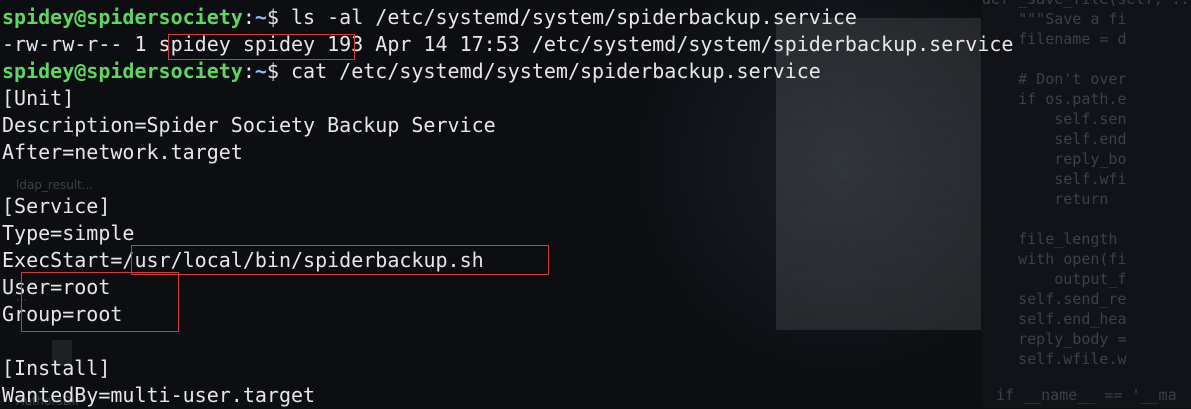  What do you see at coordinates (340, 260) in the screenshot?
I see `execstart-highlight-box` at bounding box center [340, 260].